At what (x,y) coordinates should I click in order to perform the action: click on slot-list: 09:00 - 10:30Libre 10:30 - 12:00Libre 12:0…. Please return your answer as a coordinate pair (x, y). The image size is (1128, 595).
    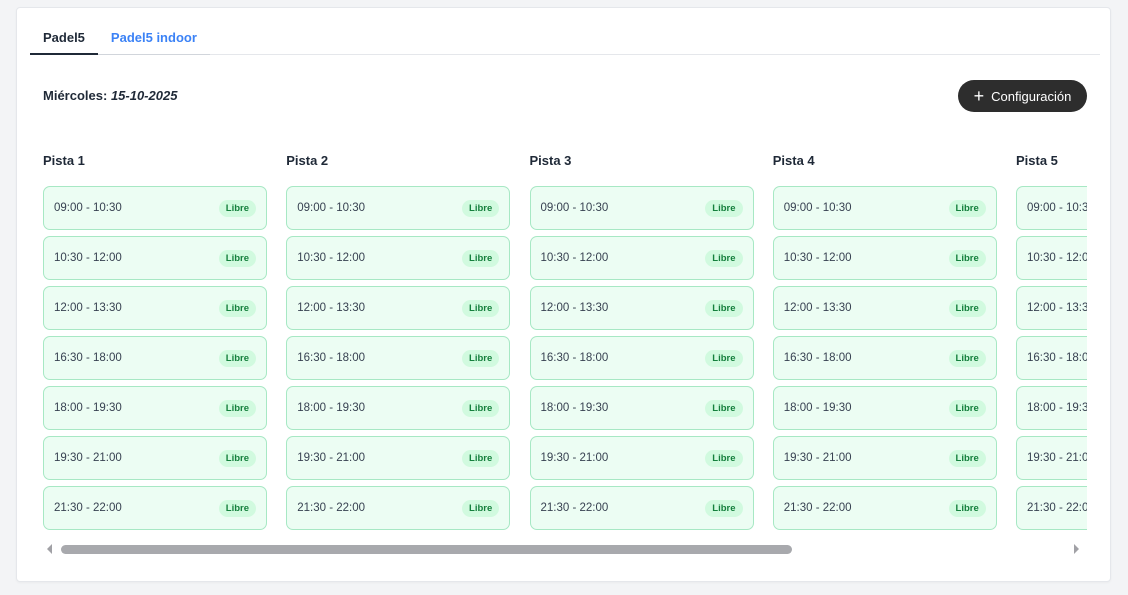
    Looking at the image, I should click on (1051, 358).